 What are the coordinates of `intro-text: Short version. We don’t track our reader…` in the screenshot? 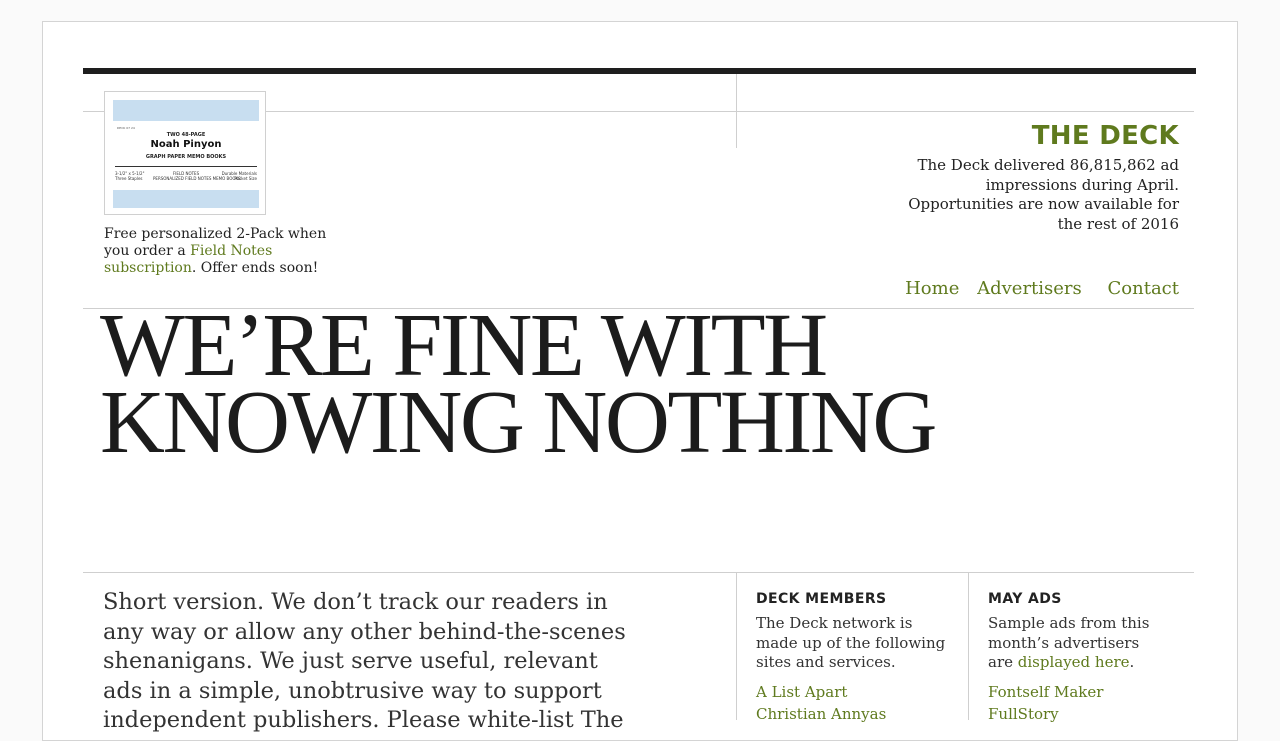 It's located at (364, 661).